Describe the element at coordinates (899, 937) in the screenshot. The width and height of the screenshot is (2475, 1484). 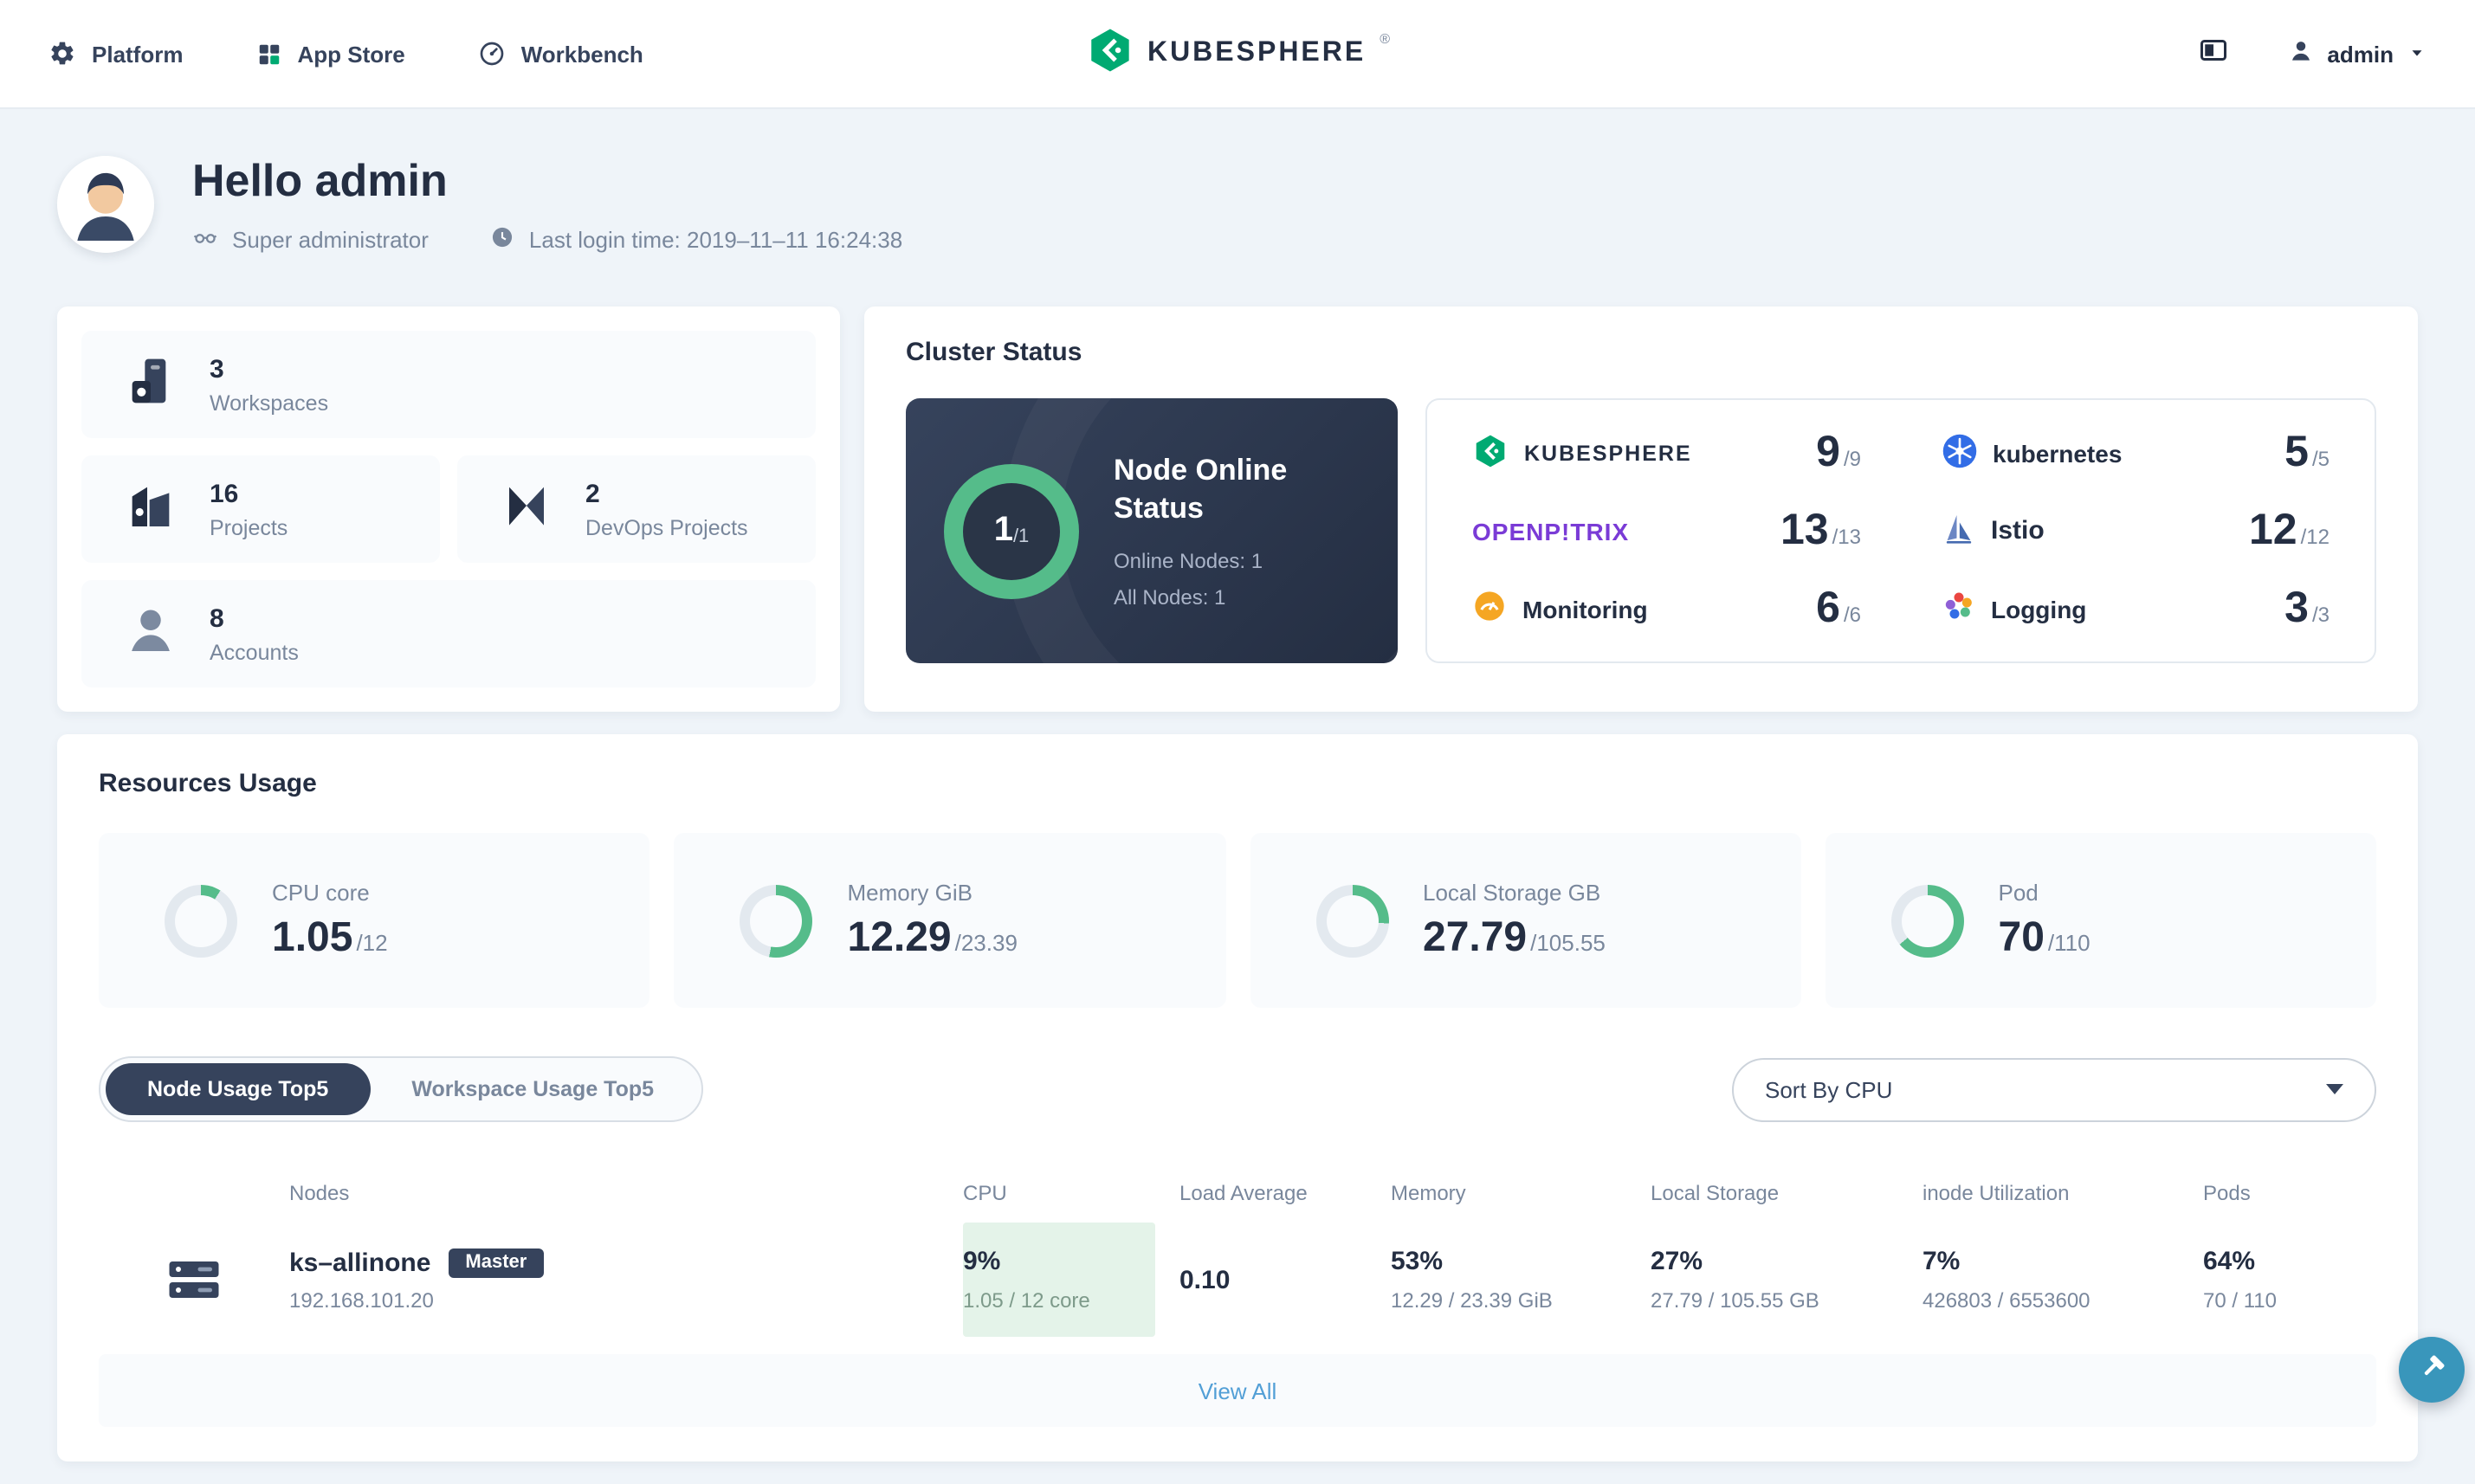
I see `memory-value: 12.29` at that location.